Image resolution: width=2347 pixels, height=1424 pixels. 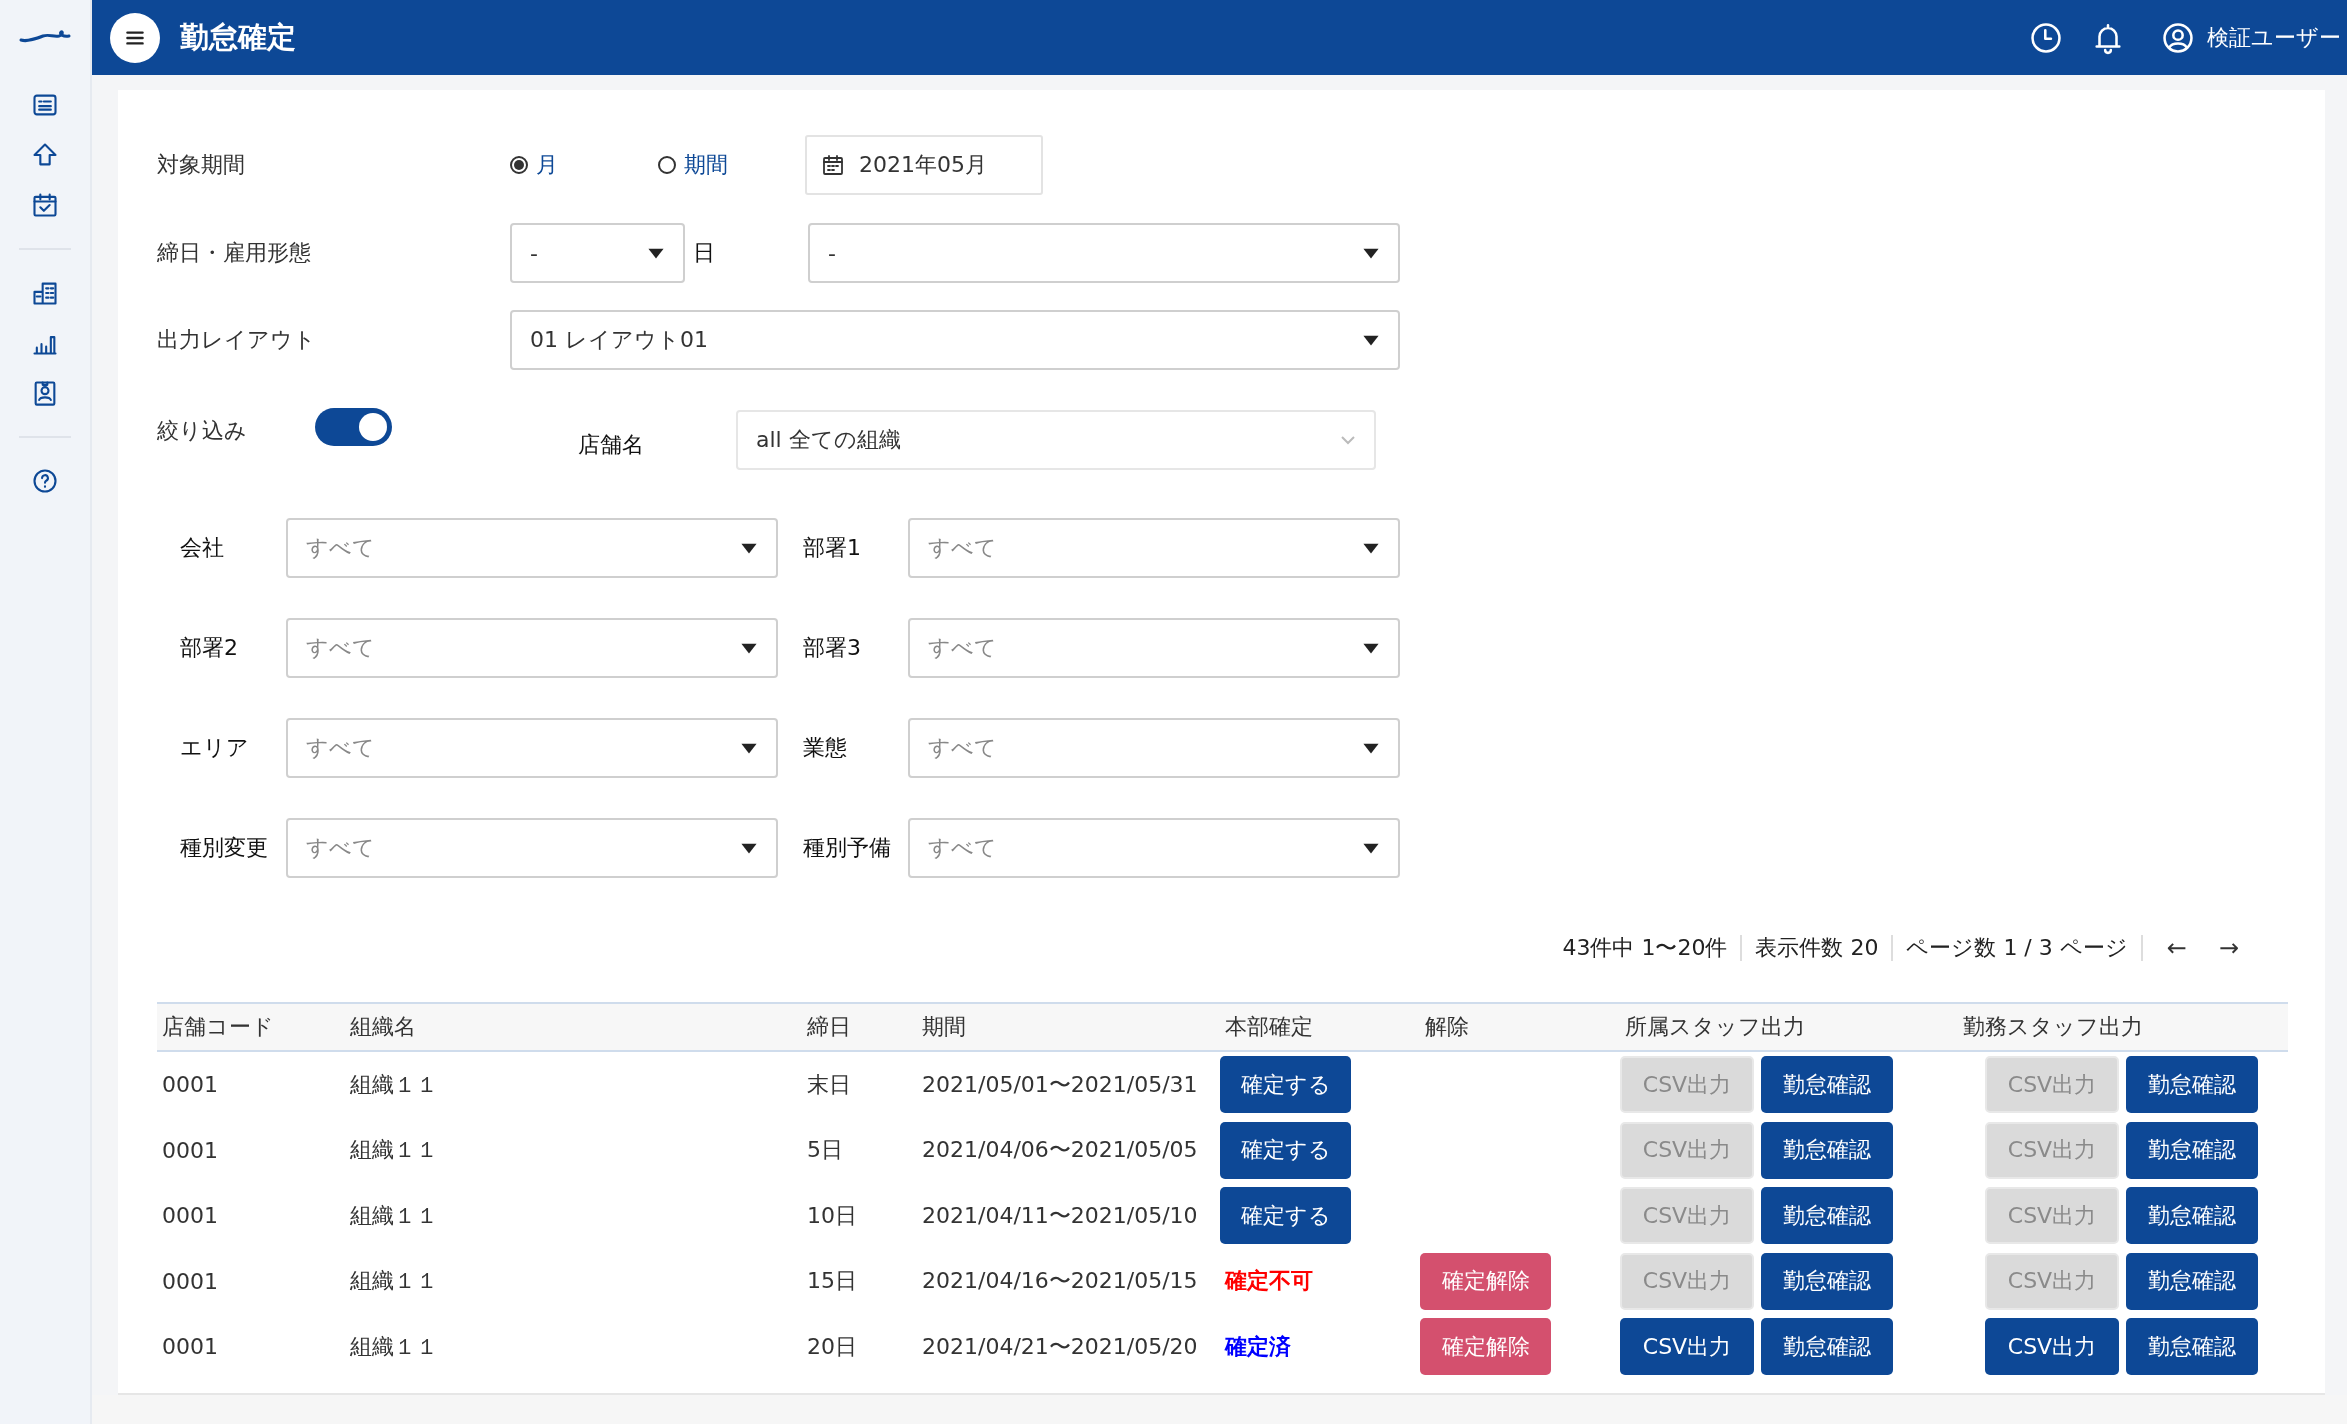 What do you see at coordinates (1446, 1027) in the screenshot?
I see `column-header: 解除` at bounding box center [1446, 1027].